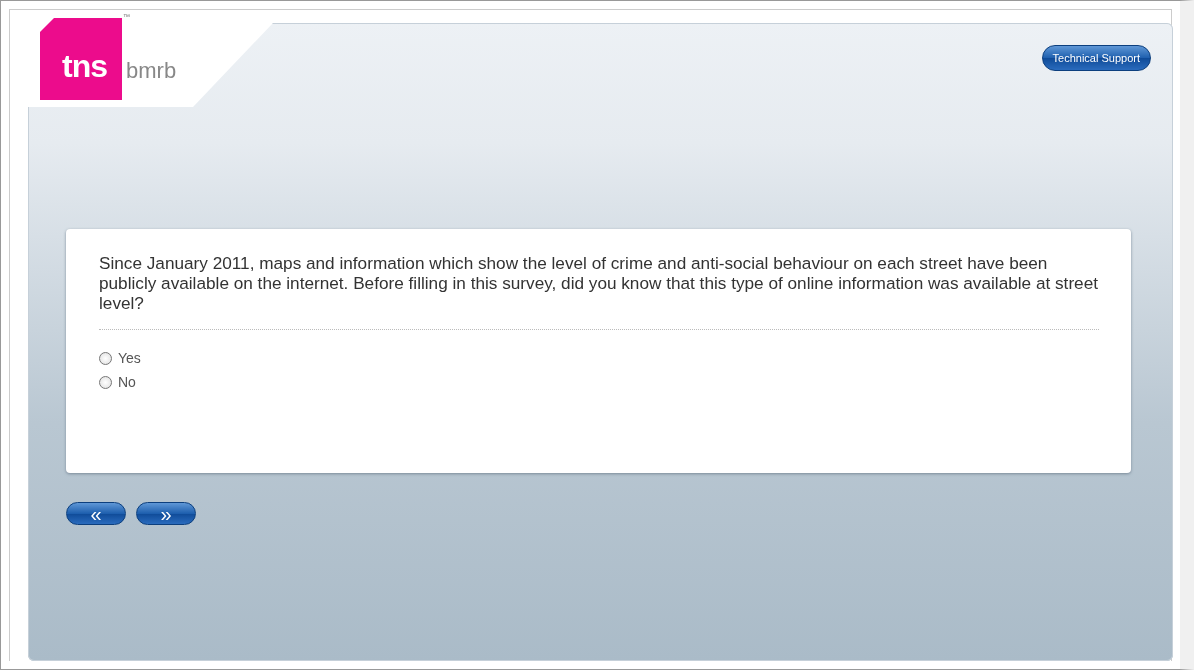 This screenshot has width=1194, height=670. Describe the element at coordinates (151, 71) in the screenshot. I see `logo-word: bmrb` at that location.